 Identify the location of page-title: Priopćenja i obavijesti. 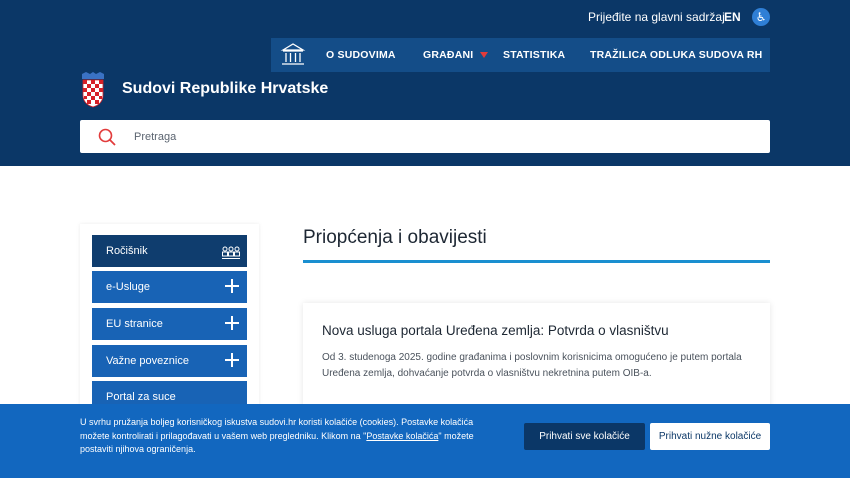
(395, 237).